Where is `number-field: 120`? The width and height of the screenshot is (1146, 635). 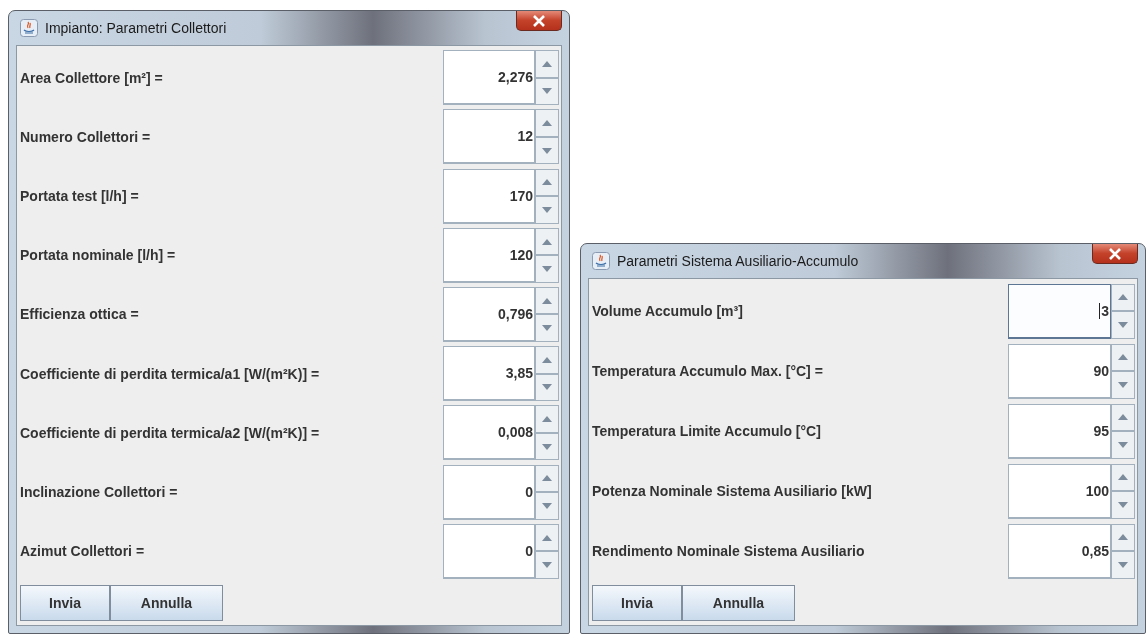 number-field: 120 is located at coordinates (489, 255).